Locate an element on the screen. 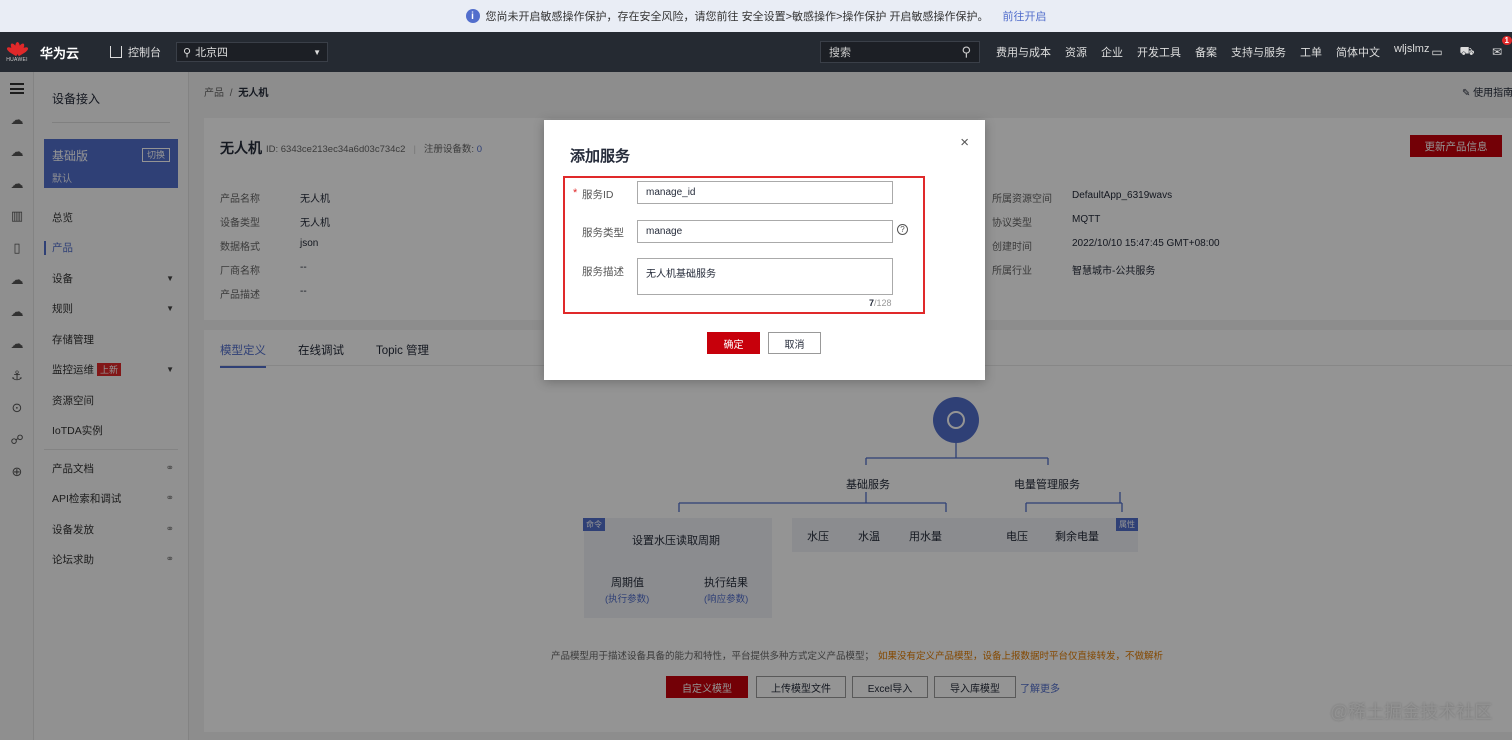  huawei-logo: HUAWEI is located at coordinates (17, 52).